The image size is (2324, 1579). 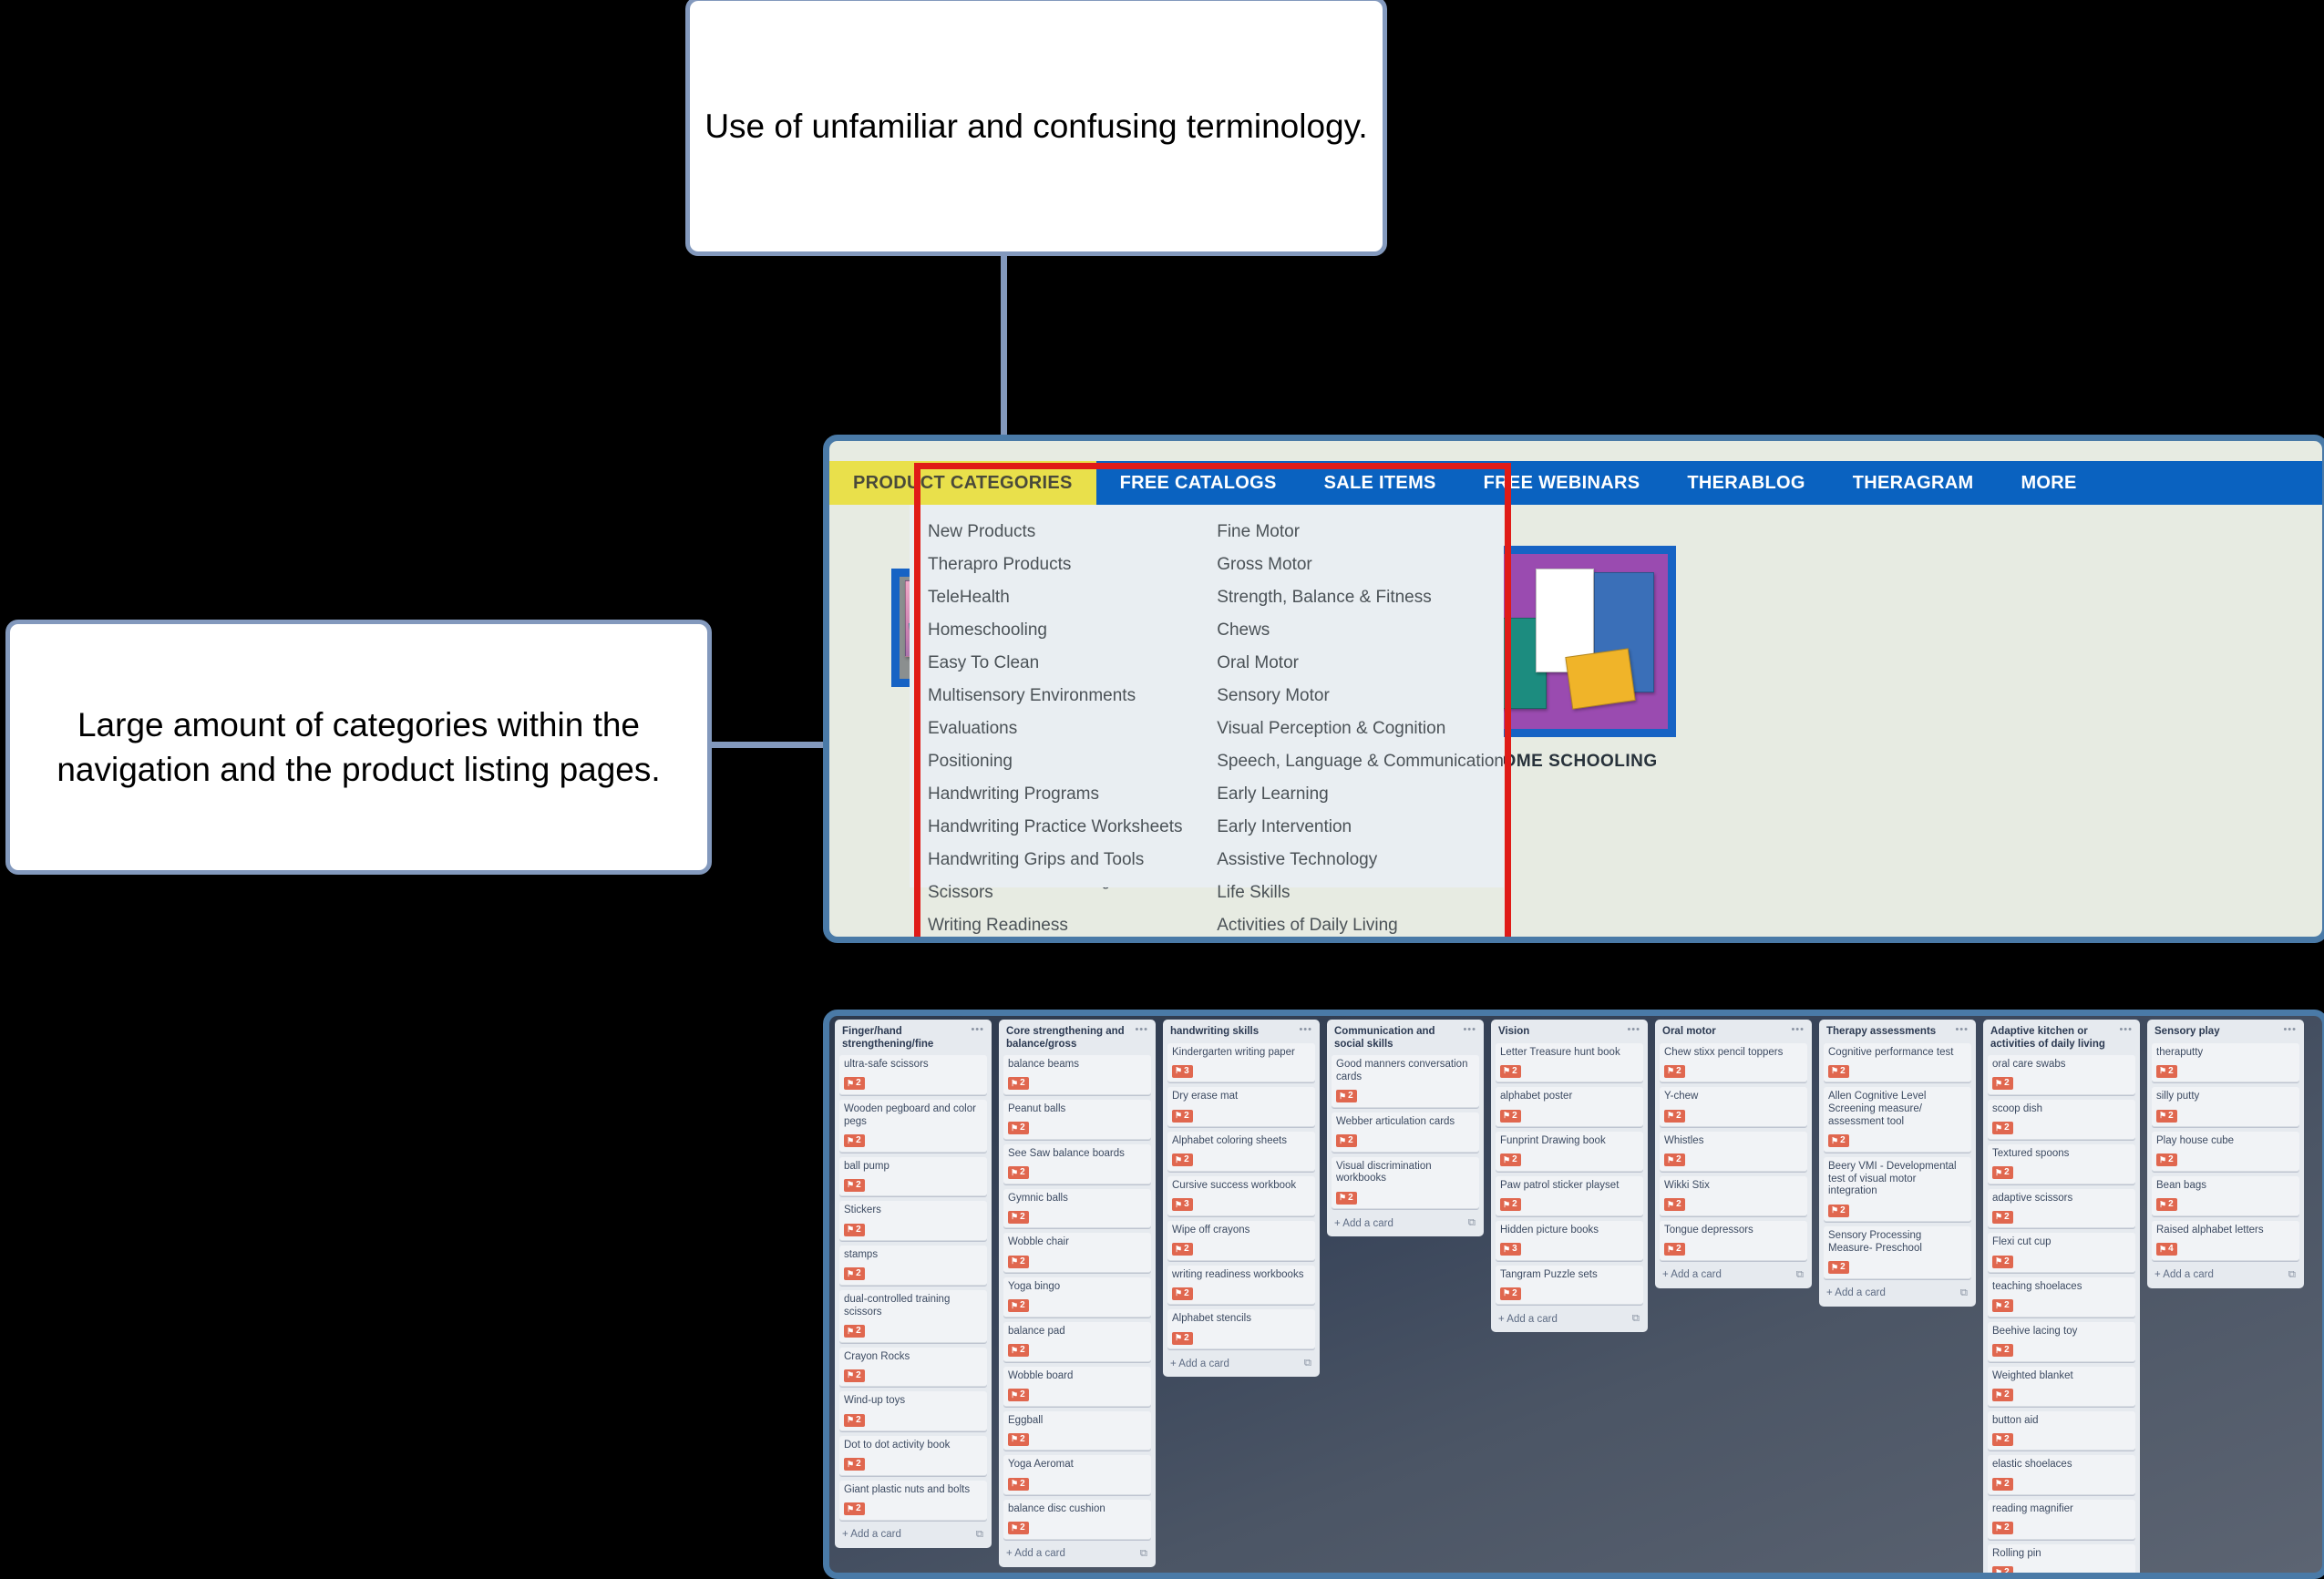 What do you see at coordinates (913, 1316) in the screenshot?
I see `board-card: dual-controlled training scissors ⚑ 2` at bounding box center [913, 1316].